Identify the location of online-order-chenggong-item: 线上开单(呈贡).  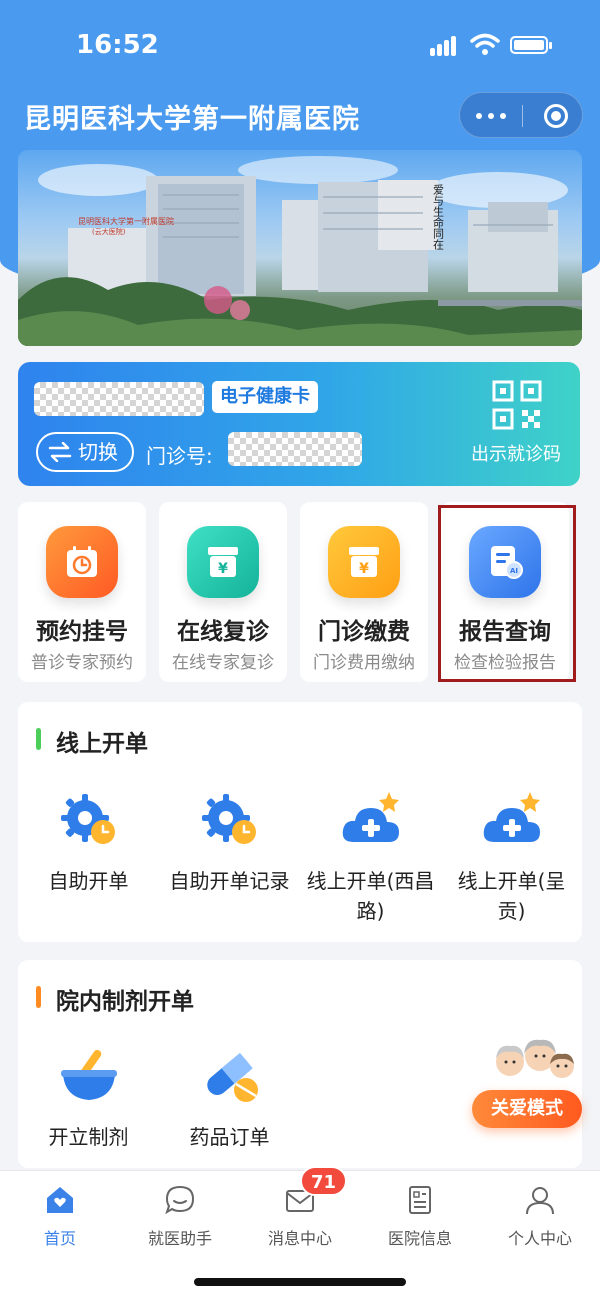
(511, 858).